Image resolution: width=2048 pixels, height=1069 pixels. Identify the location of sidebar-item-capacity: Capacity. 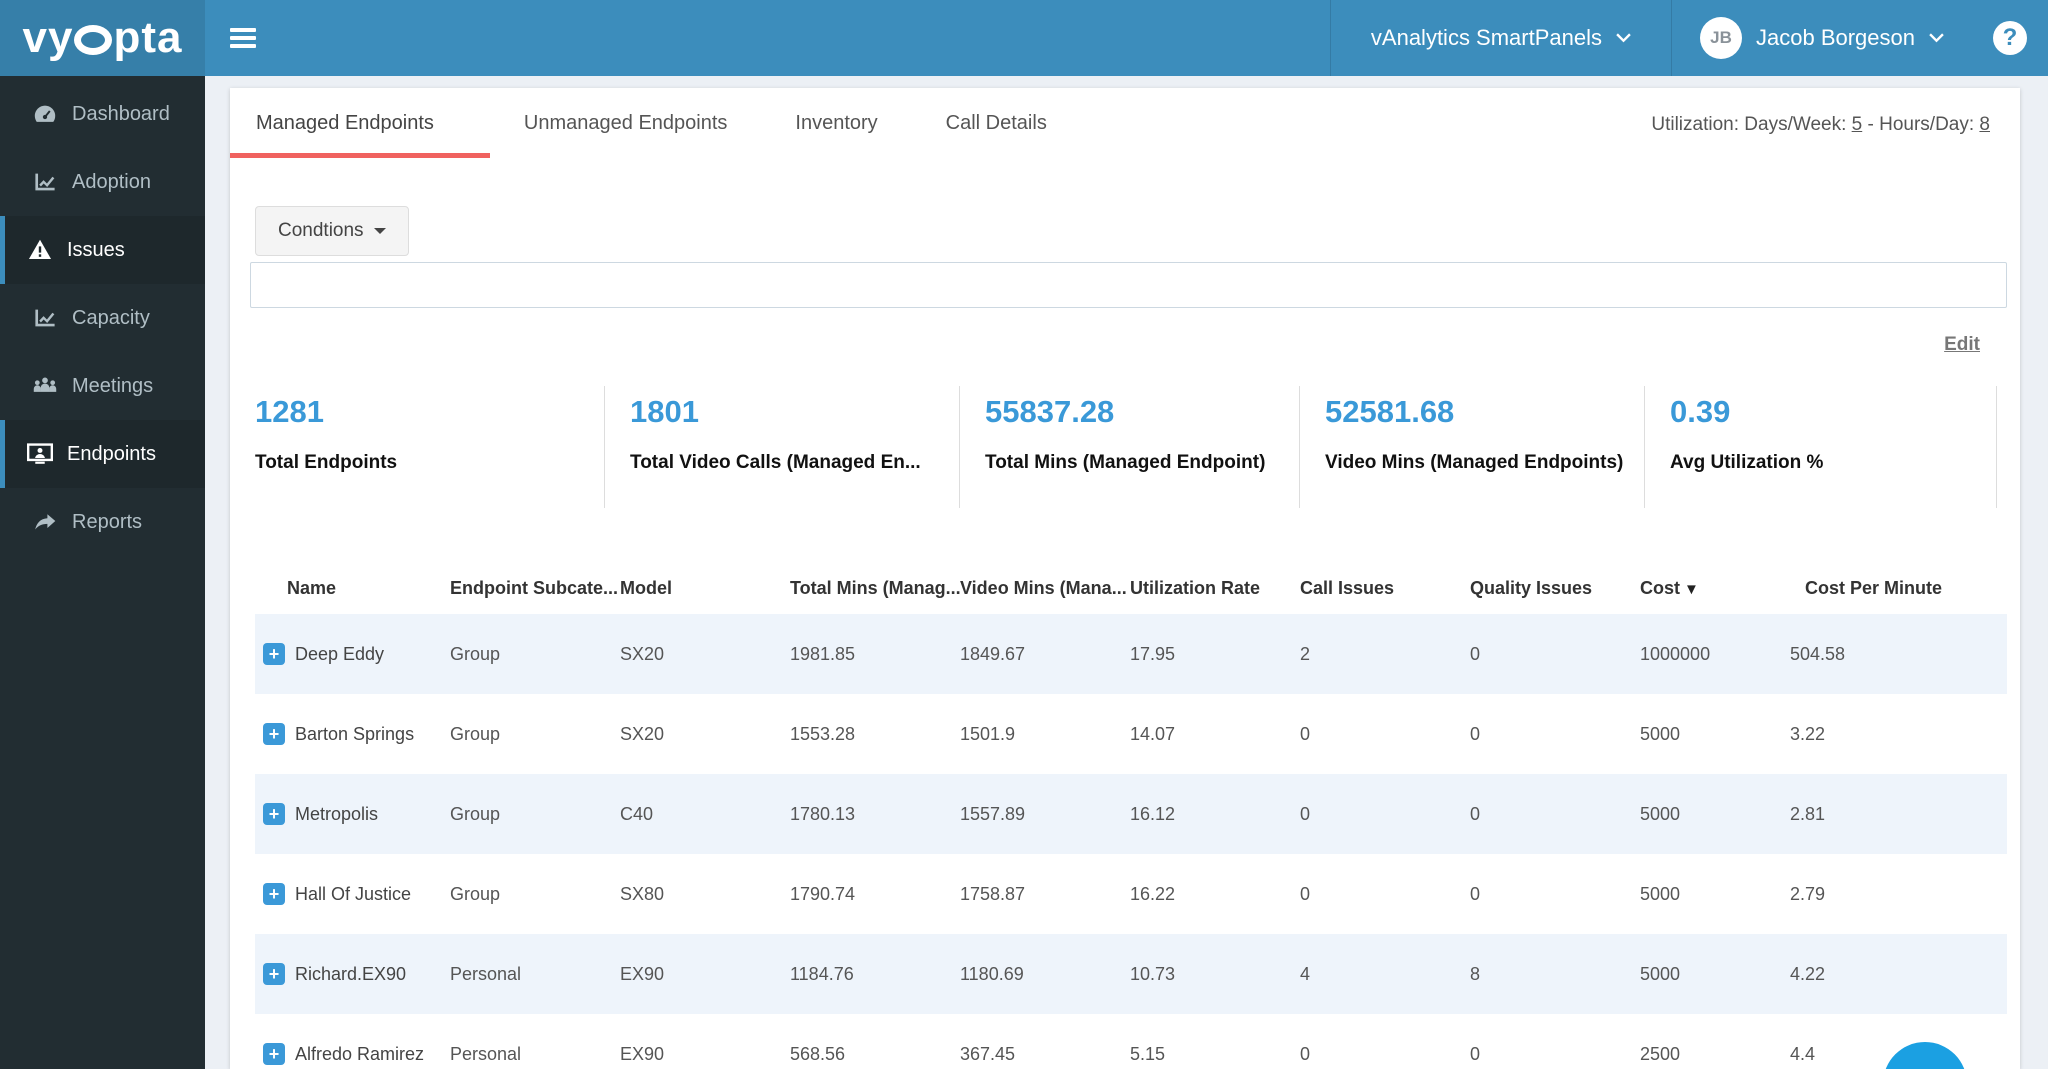
(102, 318).